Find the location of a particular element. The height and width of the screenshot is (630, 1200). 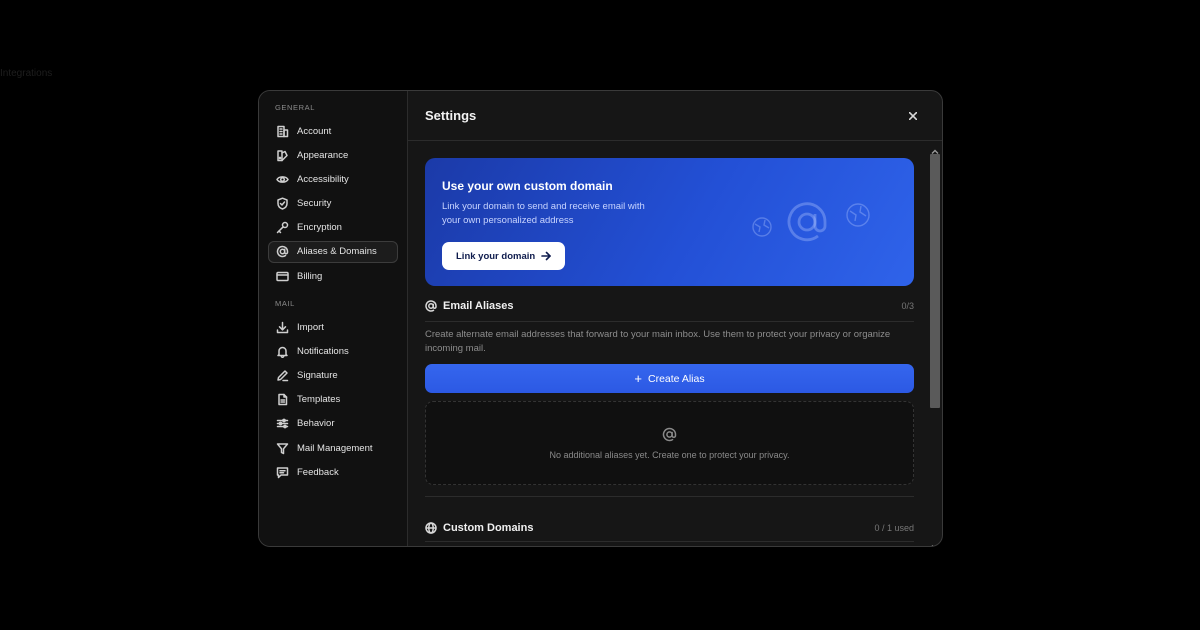

at-sign-deco-icon is located at coordinates (807, 224).